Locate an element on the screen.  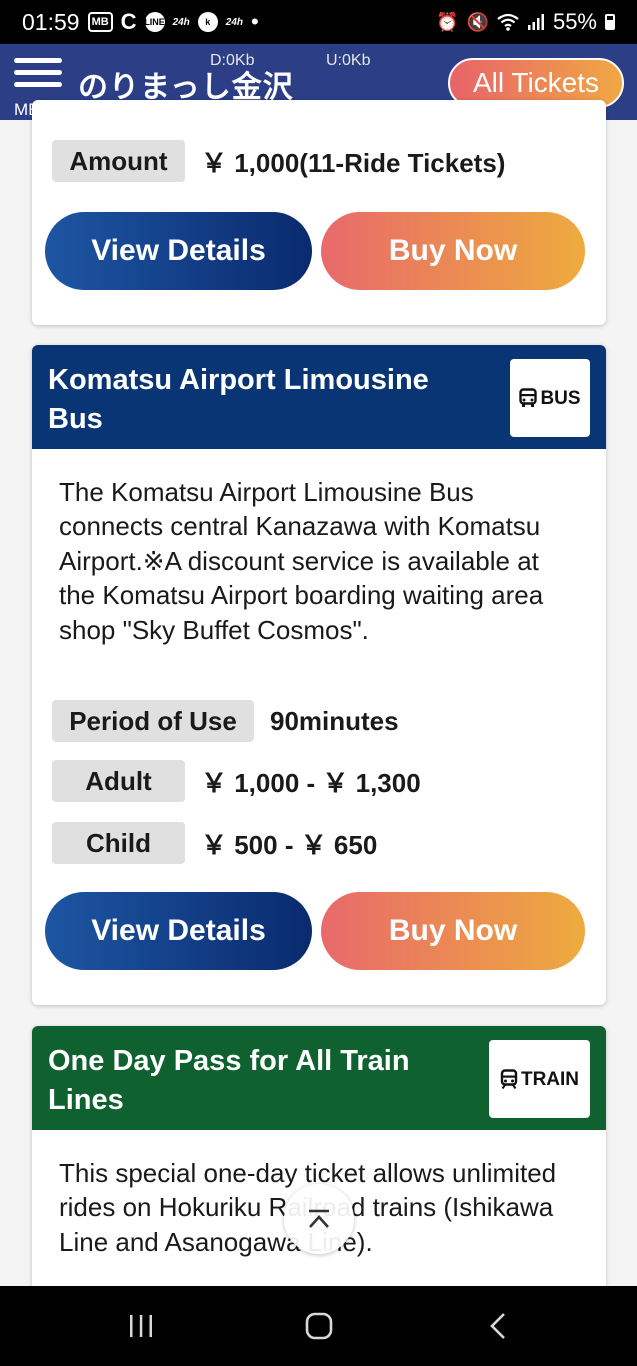
amount-tag: Amount is located at coordinates (118, 161).